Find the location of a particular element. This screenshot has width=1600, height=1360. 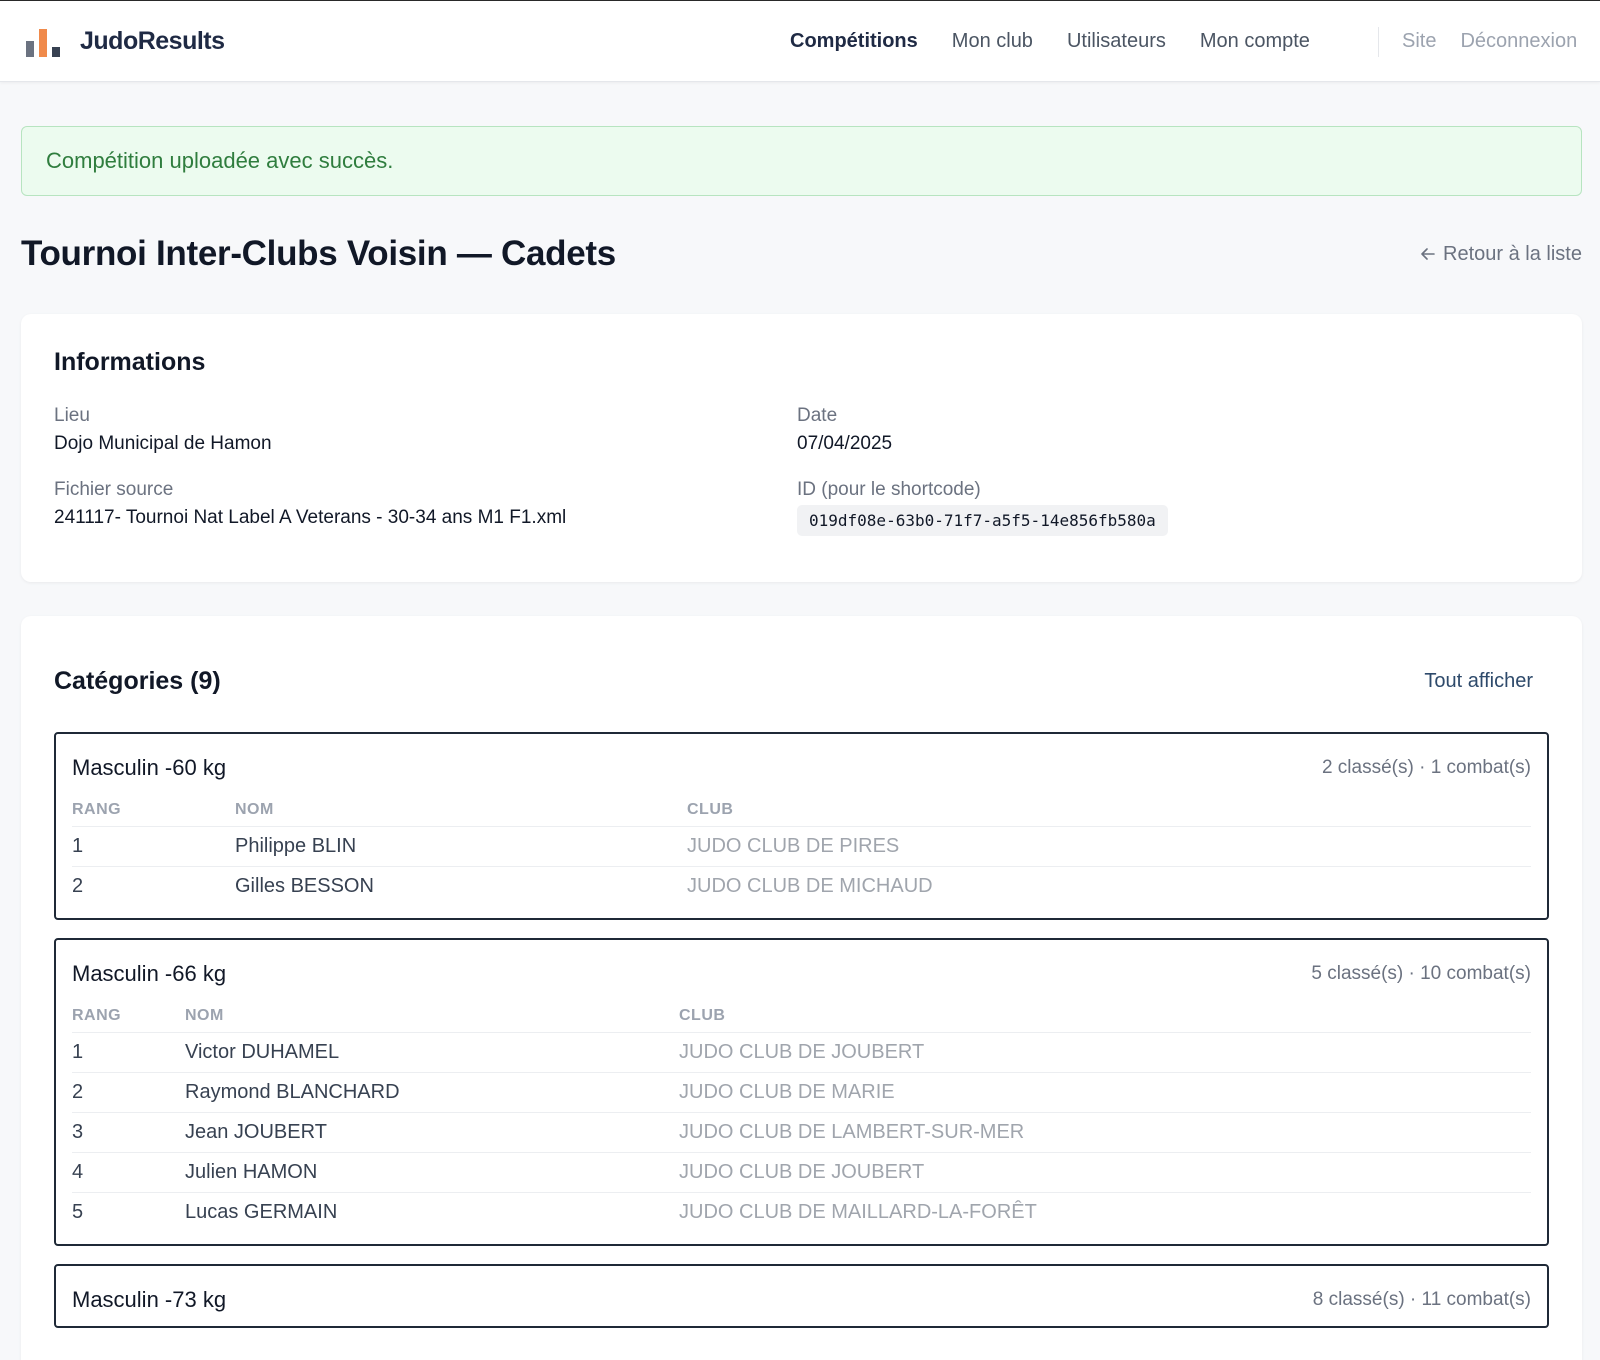

athlete-name-cell: Victor DUHAMEL is located at coordinates (432, 1052).